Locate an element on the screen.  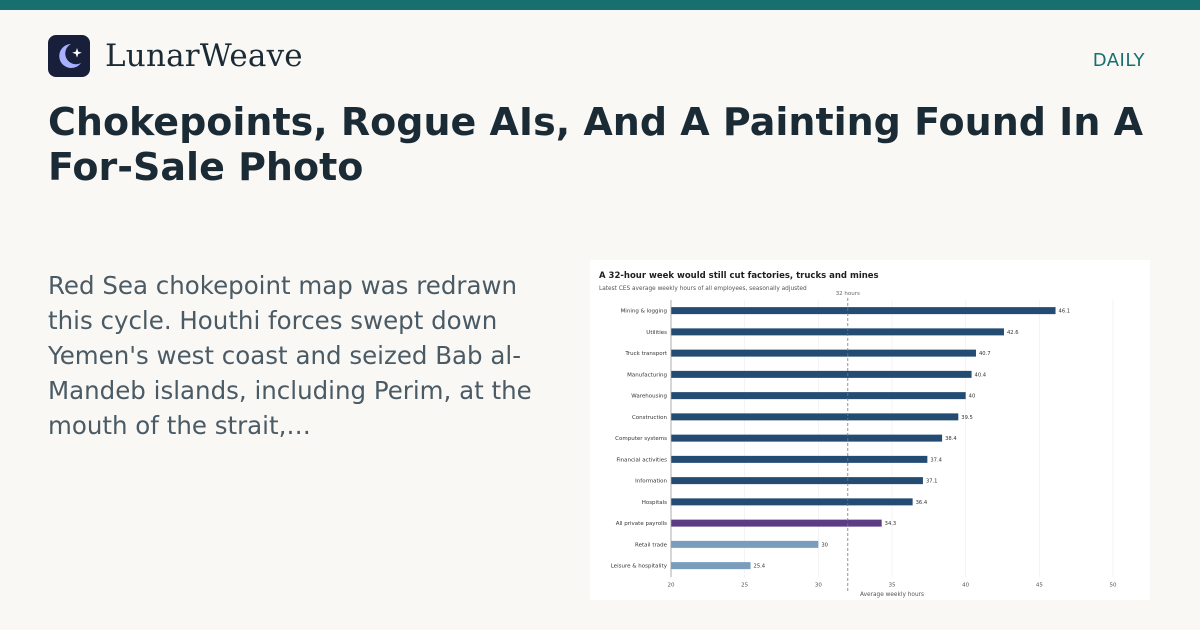
category-label: Retail trade is located at coordinates (651, 545).